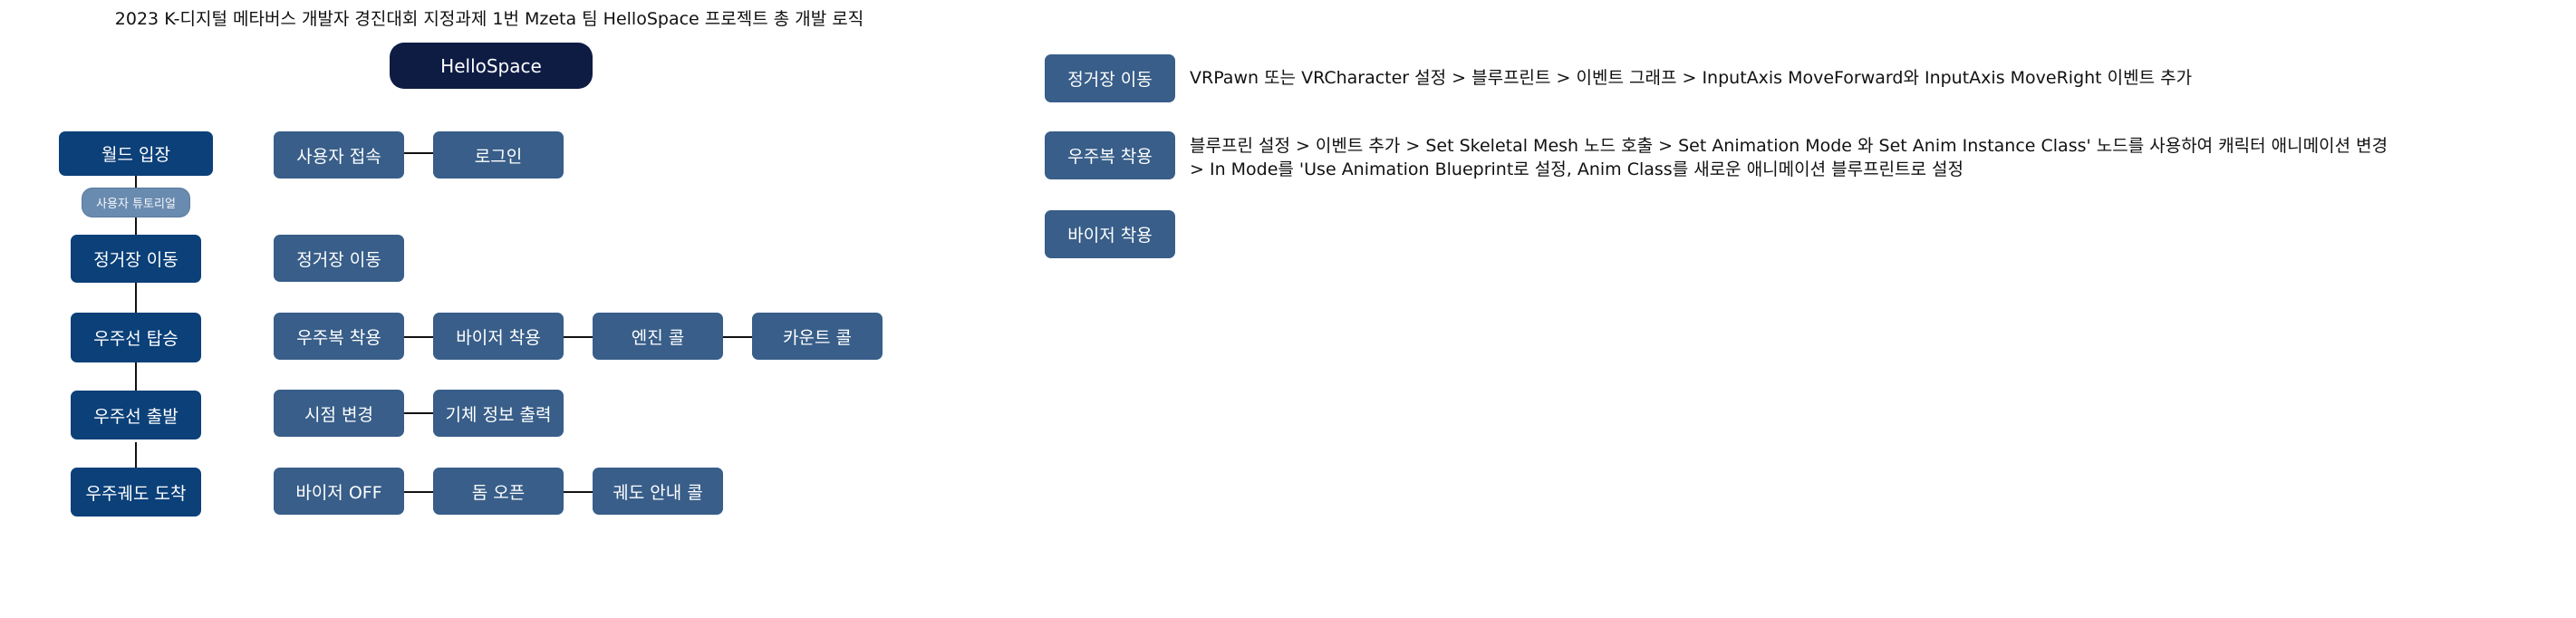 This screenshot has height=618, width=2576. I want to click on step-engine-call: 엔진 콜, so click(658, 336).